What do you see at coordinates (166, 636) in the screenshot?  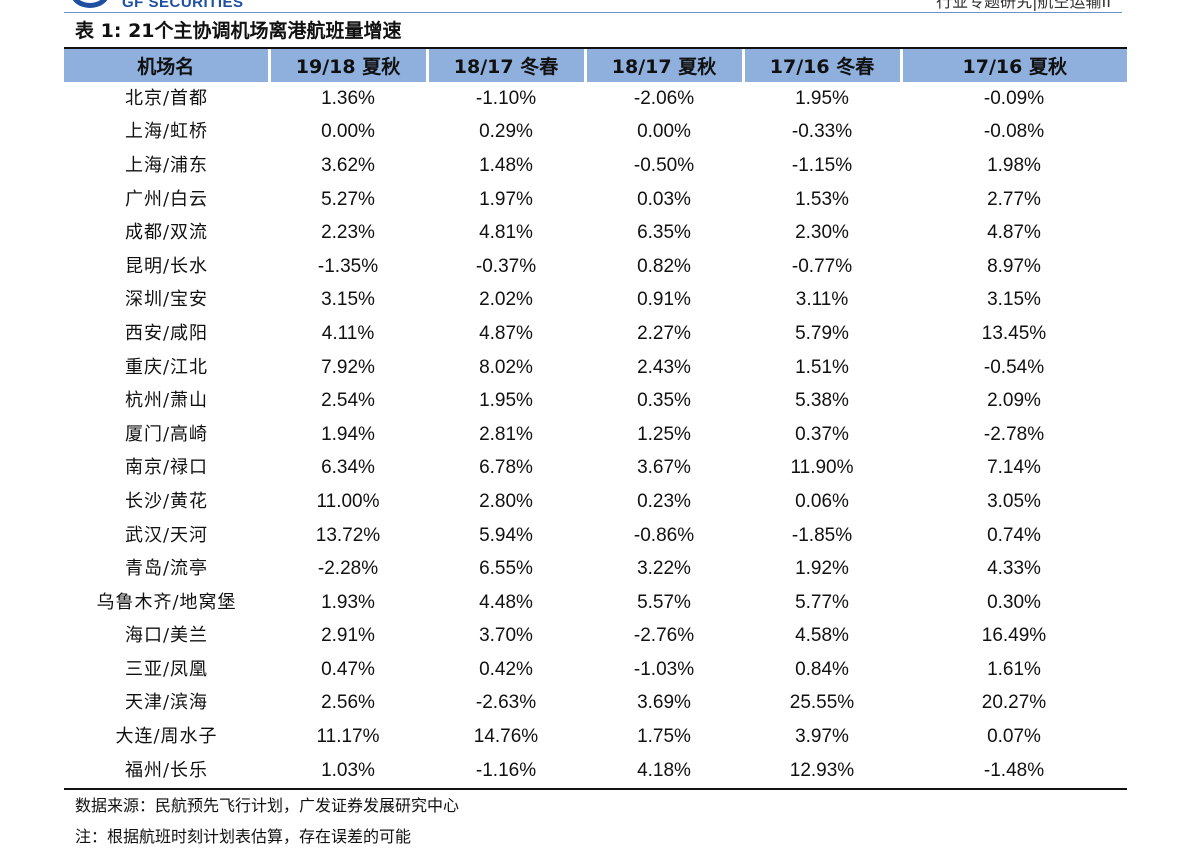 I see `airport-name-cell: 海口/美兰` at bounding box center [166, 636].